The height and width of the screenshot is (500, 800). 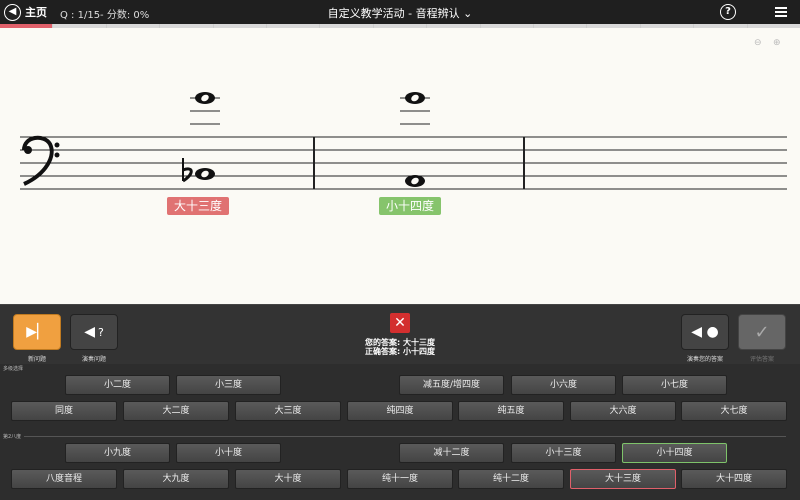 I want to click on next-question-button: ▶▏, so click(x=37, y=332).